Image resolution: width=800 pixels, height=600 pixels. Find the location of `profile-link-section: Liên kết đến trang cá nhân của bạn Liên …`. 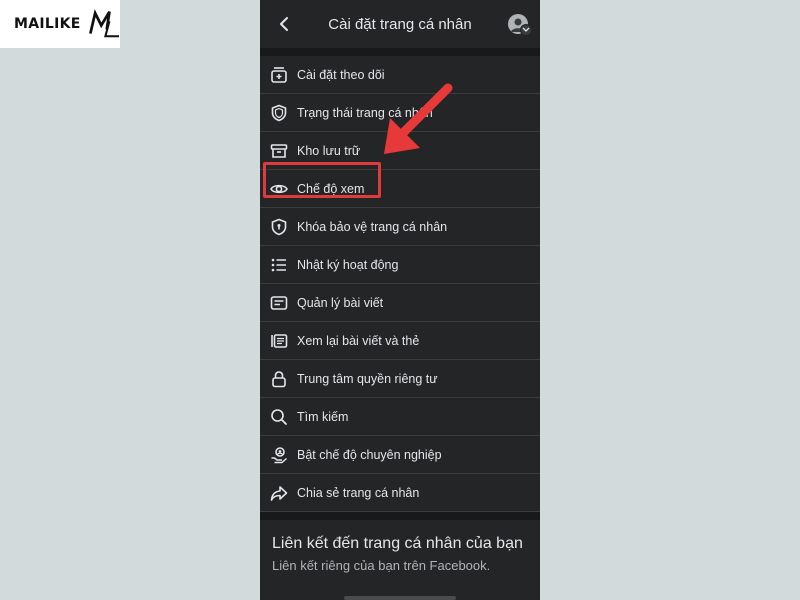

profile-link-section: Liên kết đến trang cá nhân của bạn Liên … is located at coordinates (400, 546).